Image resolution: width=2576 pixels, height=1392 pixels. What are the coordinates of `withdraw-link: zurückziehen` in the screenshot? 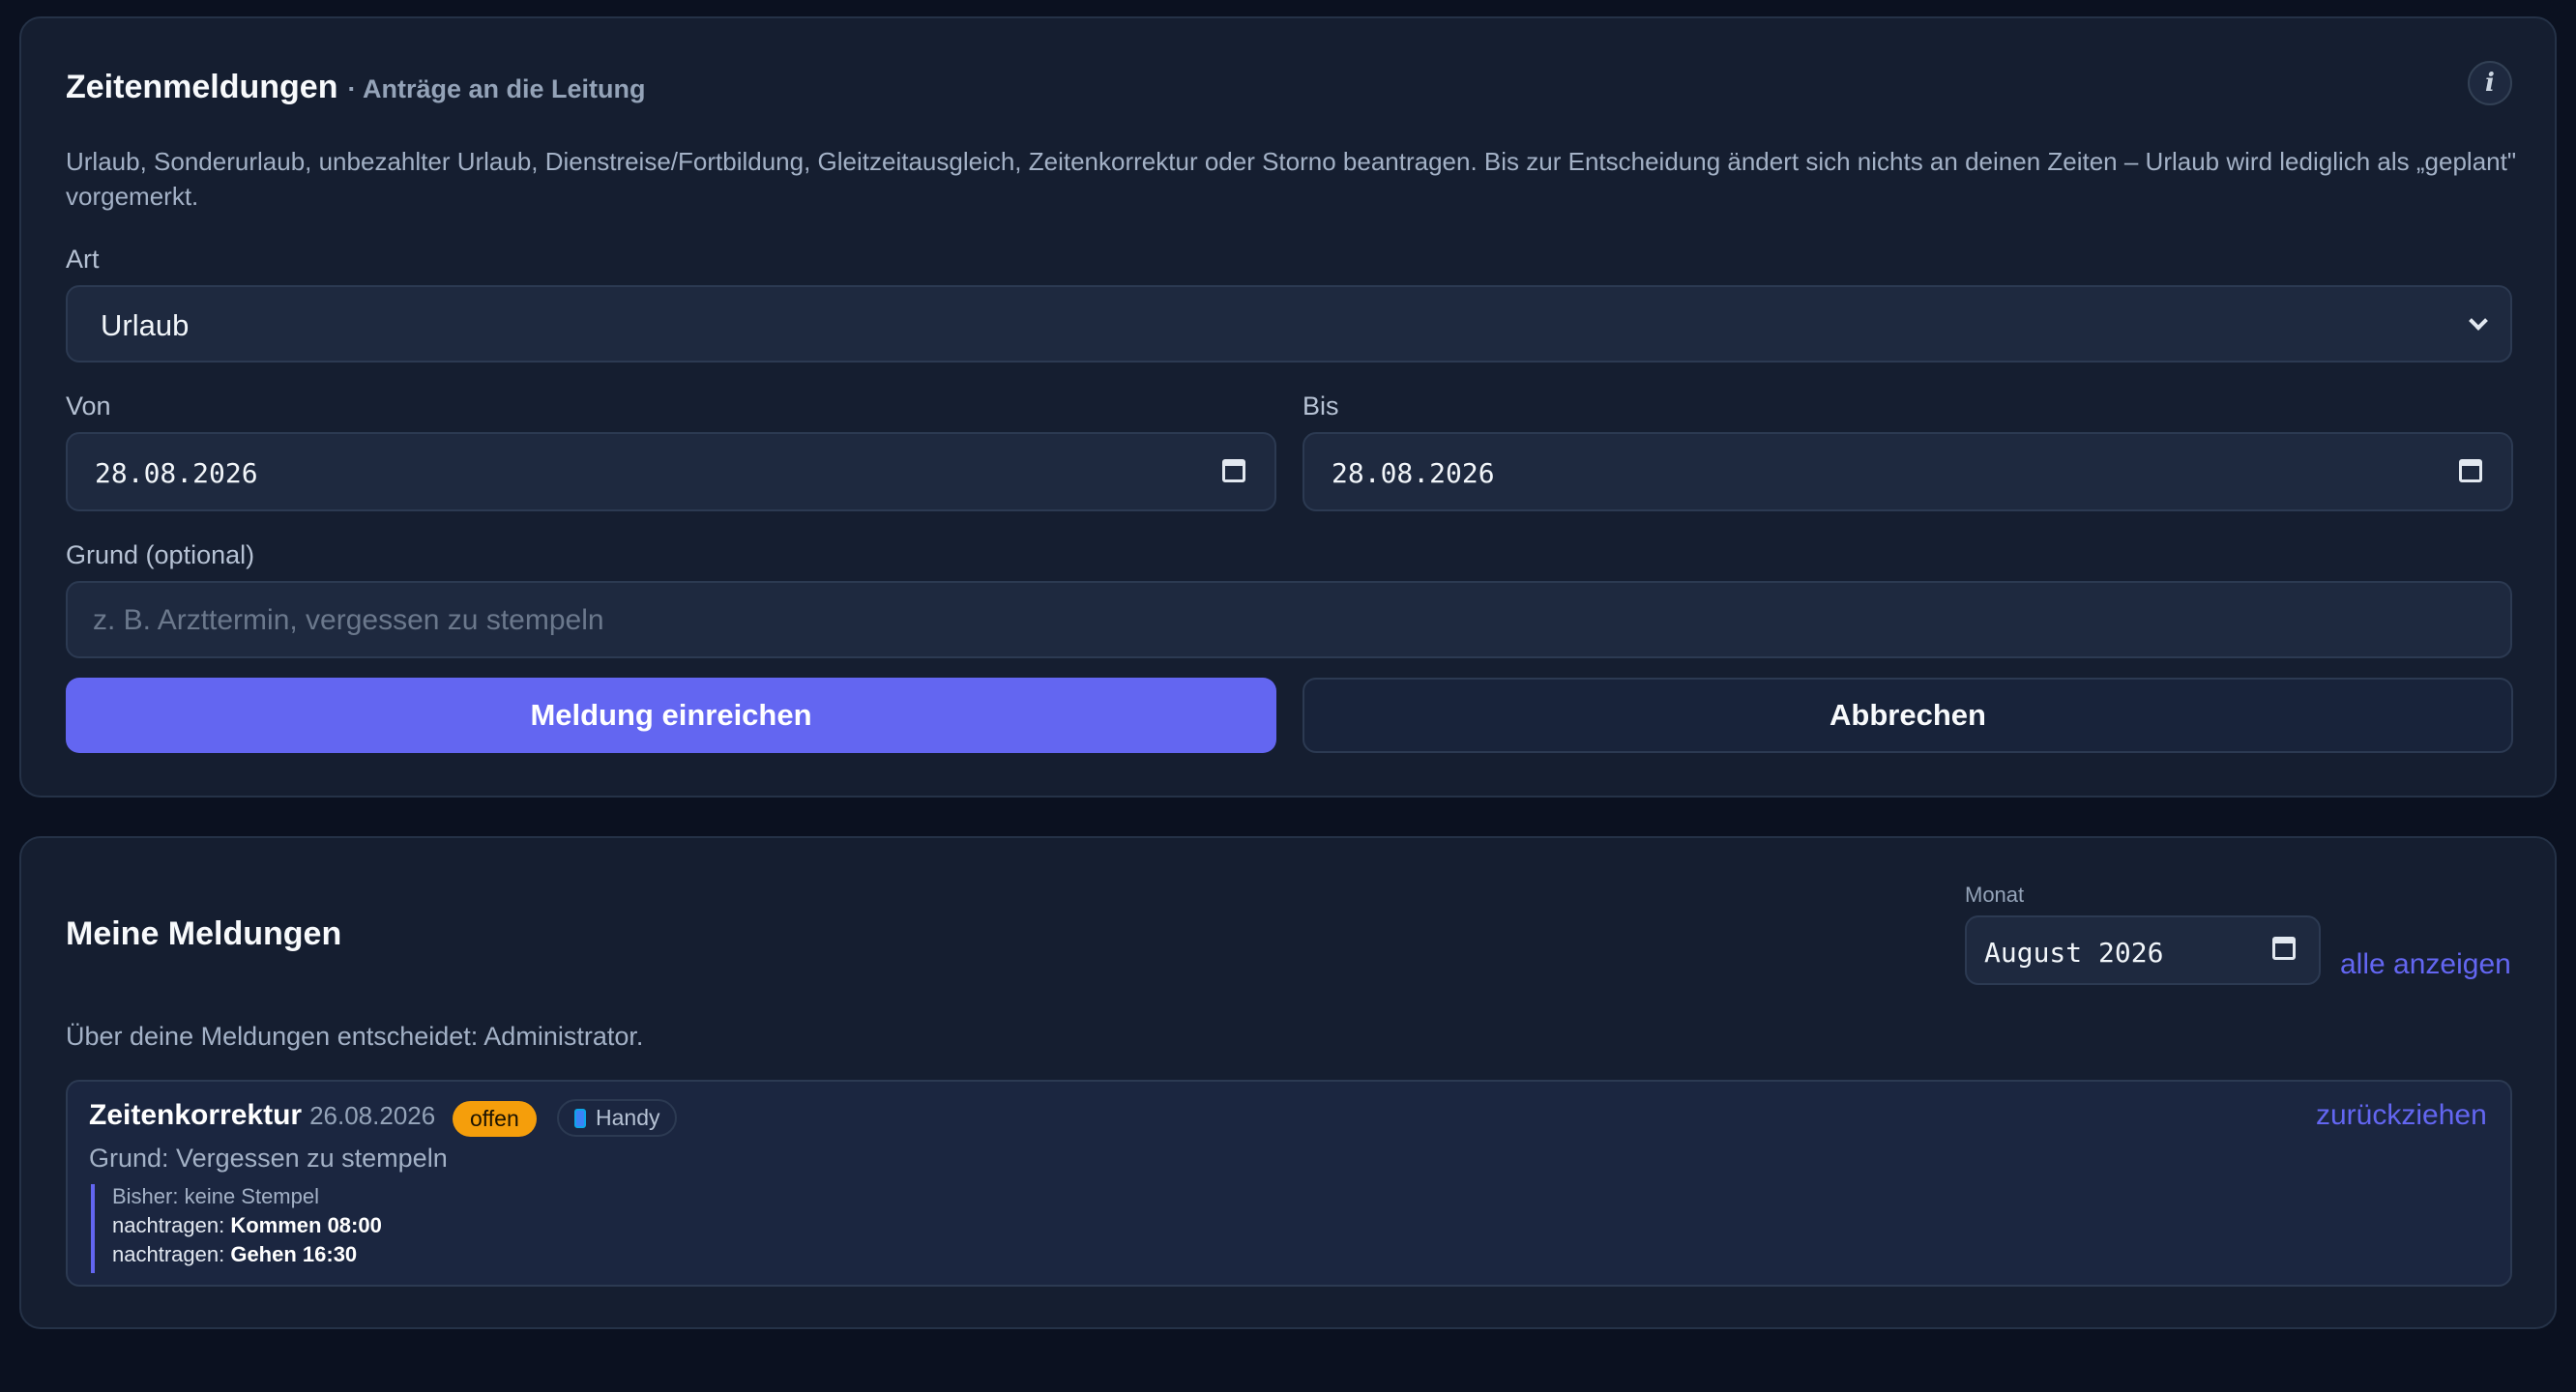 It's located at (2401, 1115).